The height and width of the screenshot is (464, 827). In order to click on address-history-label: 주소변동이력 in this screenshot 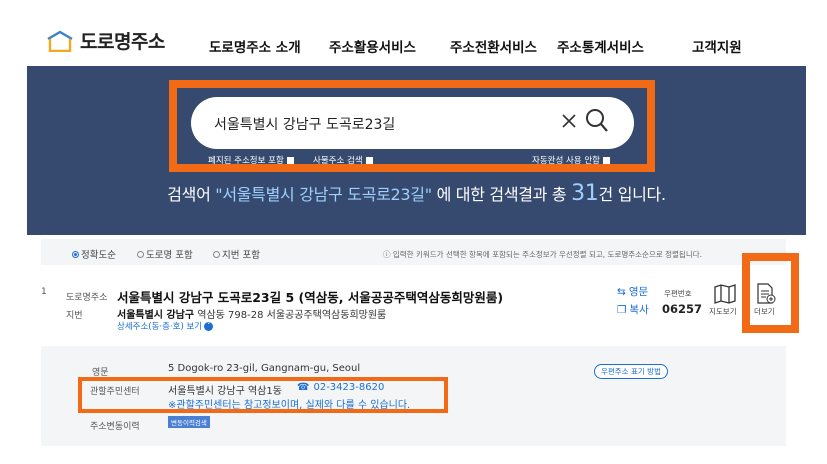, I will do `click(115, 427)`.